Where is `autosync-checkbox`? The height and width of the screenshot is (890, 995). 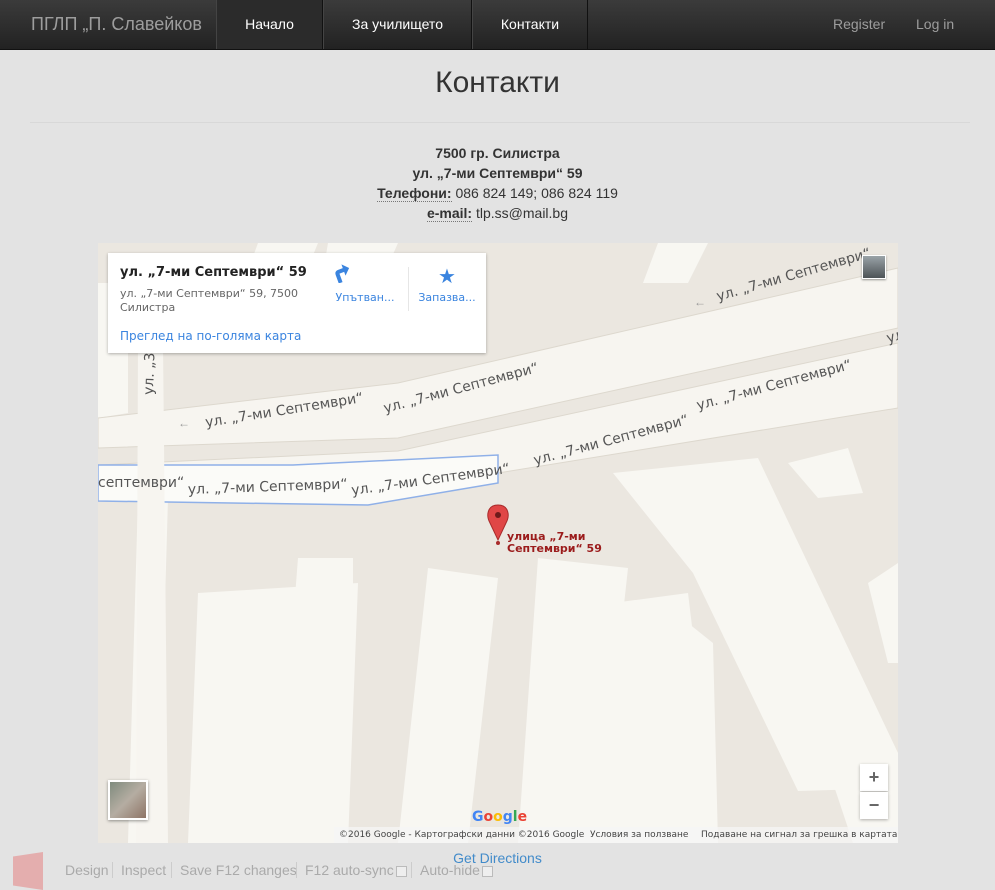 autosync-checkbox is located at coordinates (401, 871).